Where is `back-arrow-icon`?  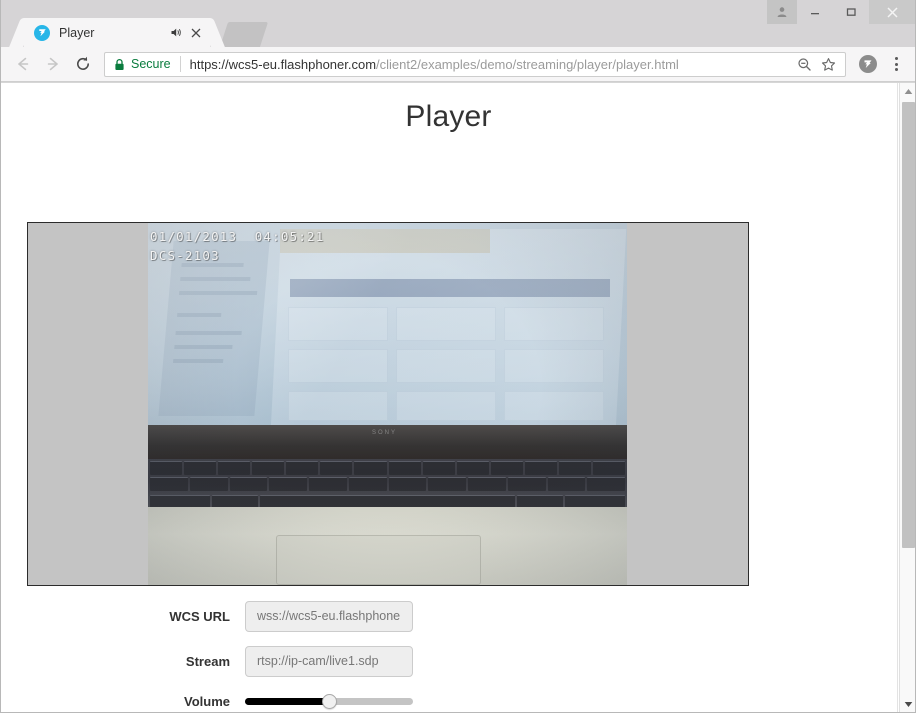
back-arrow-icon is located at coordinates (23, 64).